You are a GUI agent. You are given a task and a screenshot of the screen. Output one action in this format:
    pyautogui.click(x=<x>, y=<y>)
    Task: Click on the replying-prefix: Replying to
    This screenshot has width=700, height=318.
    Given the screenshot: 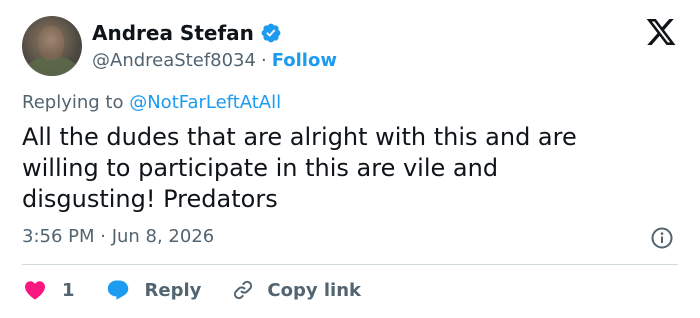 What is the action you would take?
    pyautogui.click(x=73, y=102)
    